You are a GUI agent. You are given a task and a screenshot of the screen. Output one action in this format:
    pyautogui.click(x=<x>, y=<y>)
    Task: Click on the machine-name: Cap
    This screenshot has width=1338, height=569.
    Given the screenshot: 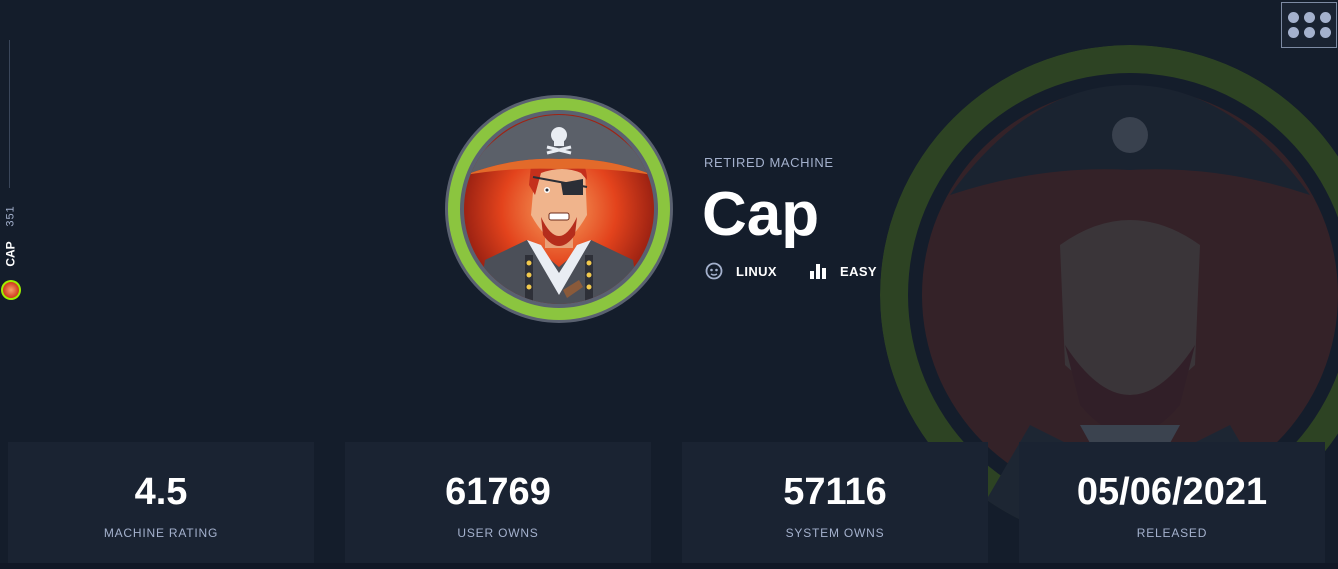 What is the action you would take?
    pyautogui.click(x=761, y=214)
    